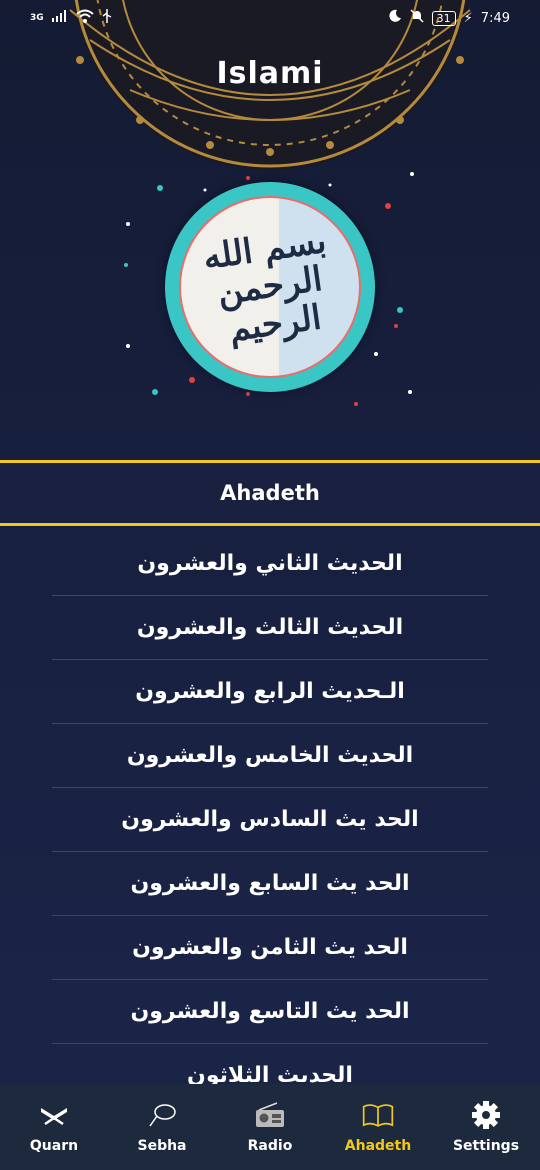 This screenshot has height=1170, width=540. I want to click on nav-radio: Radio, so click(270, 1127).